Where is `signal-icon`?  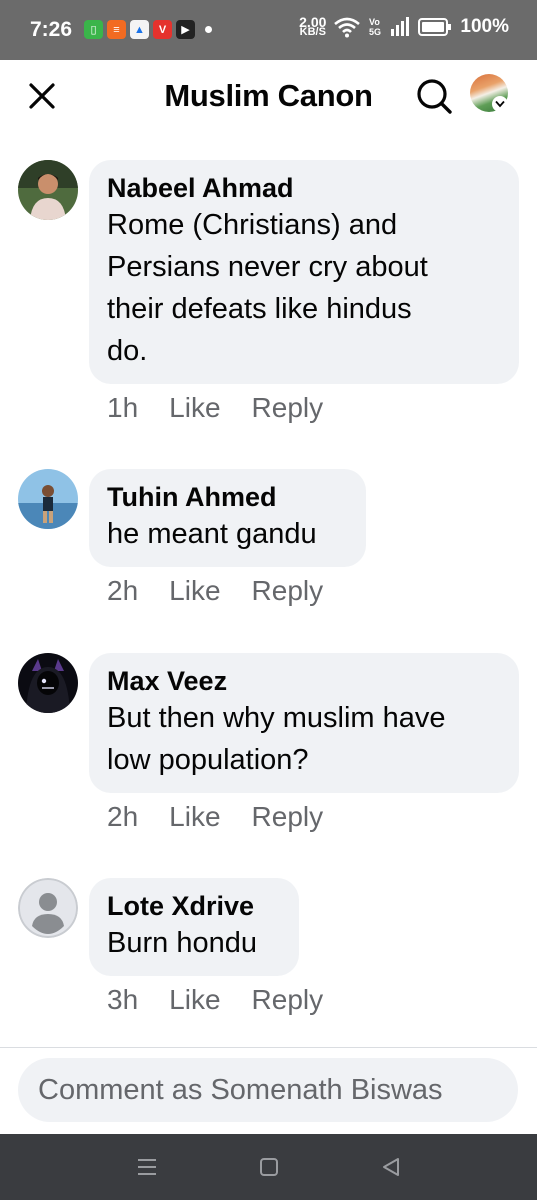 signal-icon is located at coordinates (400, 26).